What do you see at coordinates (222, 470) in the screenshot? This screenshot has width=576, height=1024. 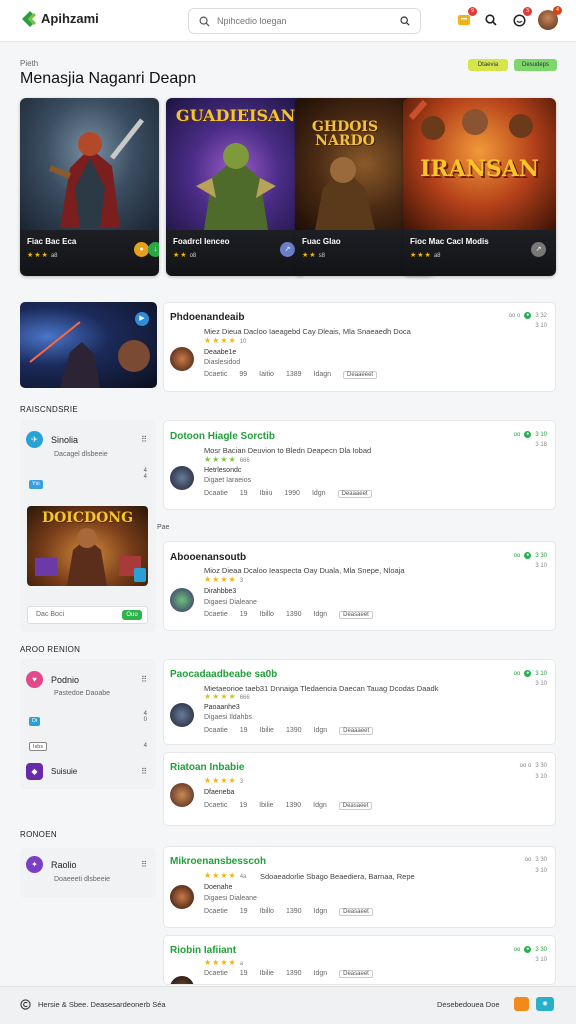 I see `card-author-2: Hetrlesondc` at bounding box center [222, 470].